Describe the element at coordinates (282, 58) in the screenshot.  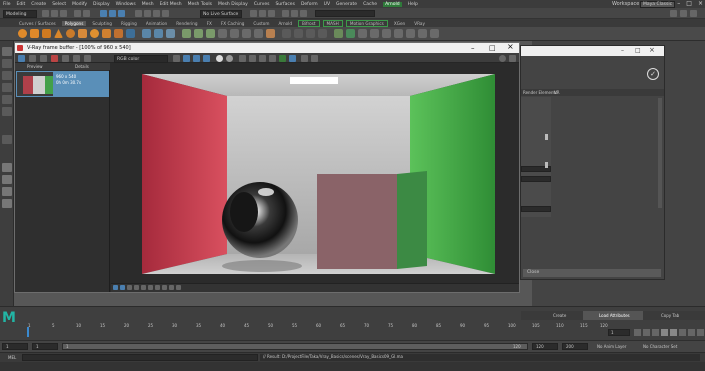
I see `vfb-render-icon` at that location.